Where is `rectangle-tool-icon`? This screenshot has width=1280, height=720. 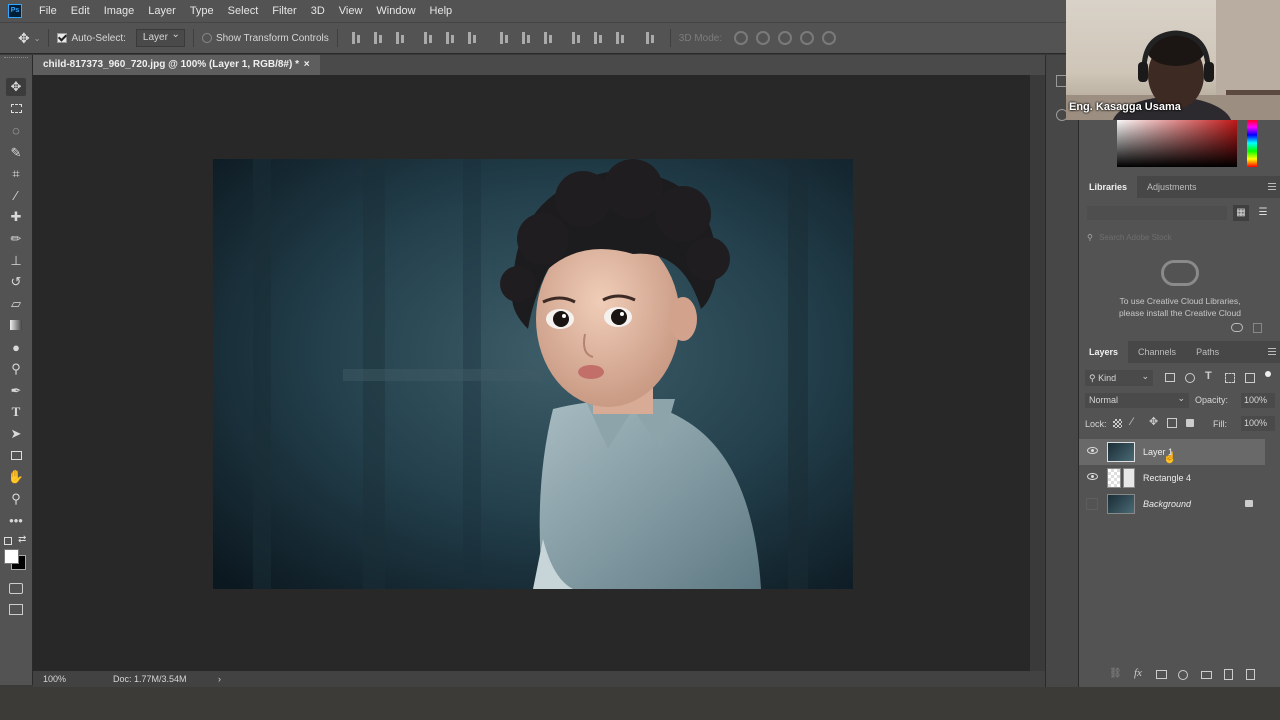
rectangle-tool-icon is located at coordinates (16, 456).